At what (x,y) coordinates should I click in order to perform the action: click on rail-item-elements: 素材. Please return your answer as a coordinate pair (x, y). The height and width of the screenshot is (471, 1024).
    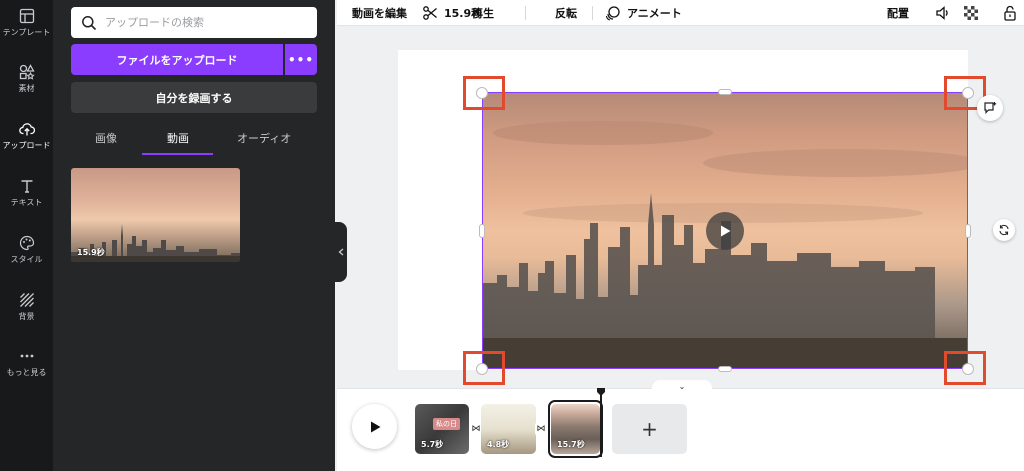
    Looking at the image, I should click on (26, 88).